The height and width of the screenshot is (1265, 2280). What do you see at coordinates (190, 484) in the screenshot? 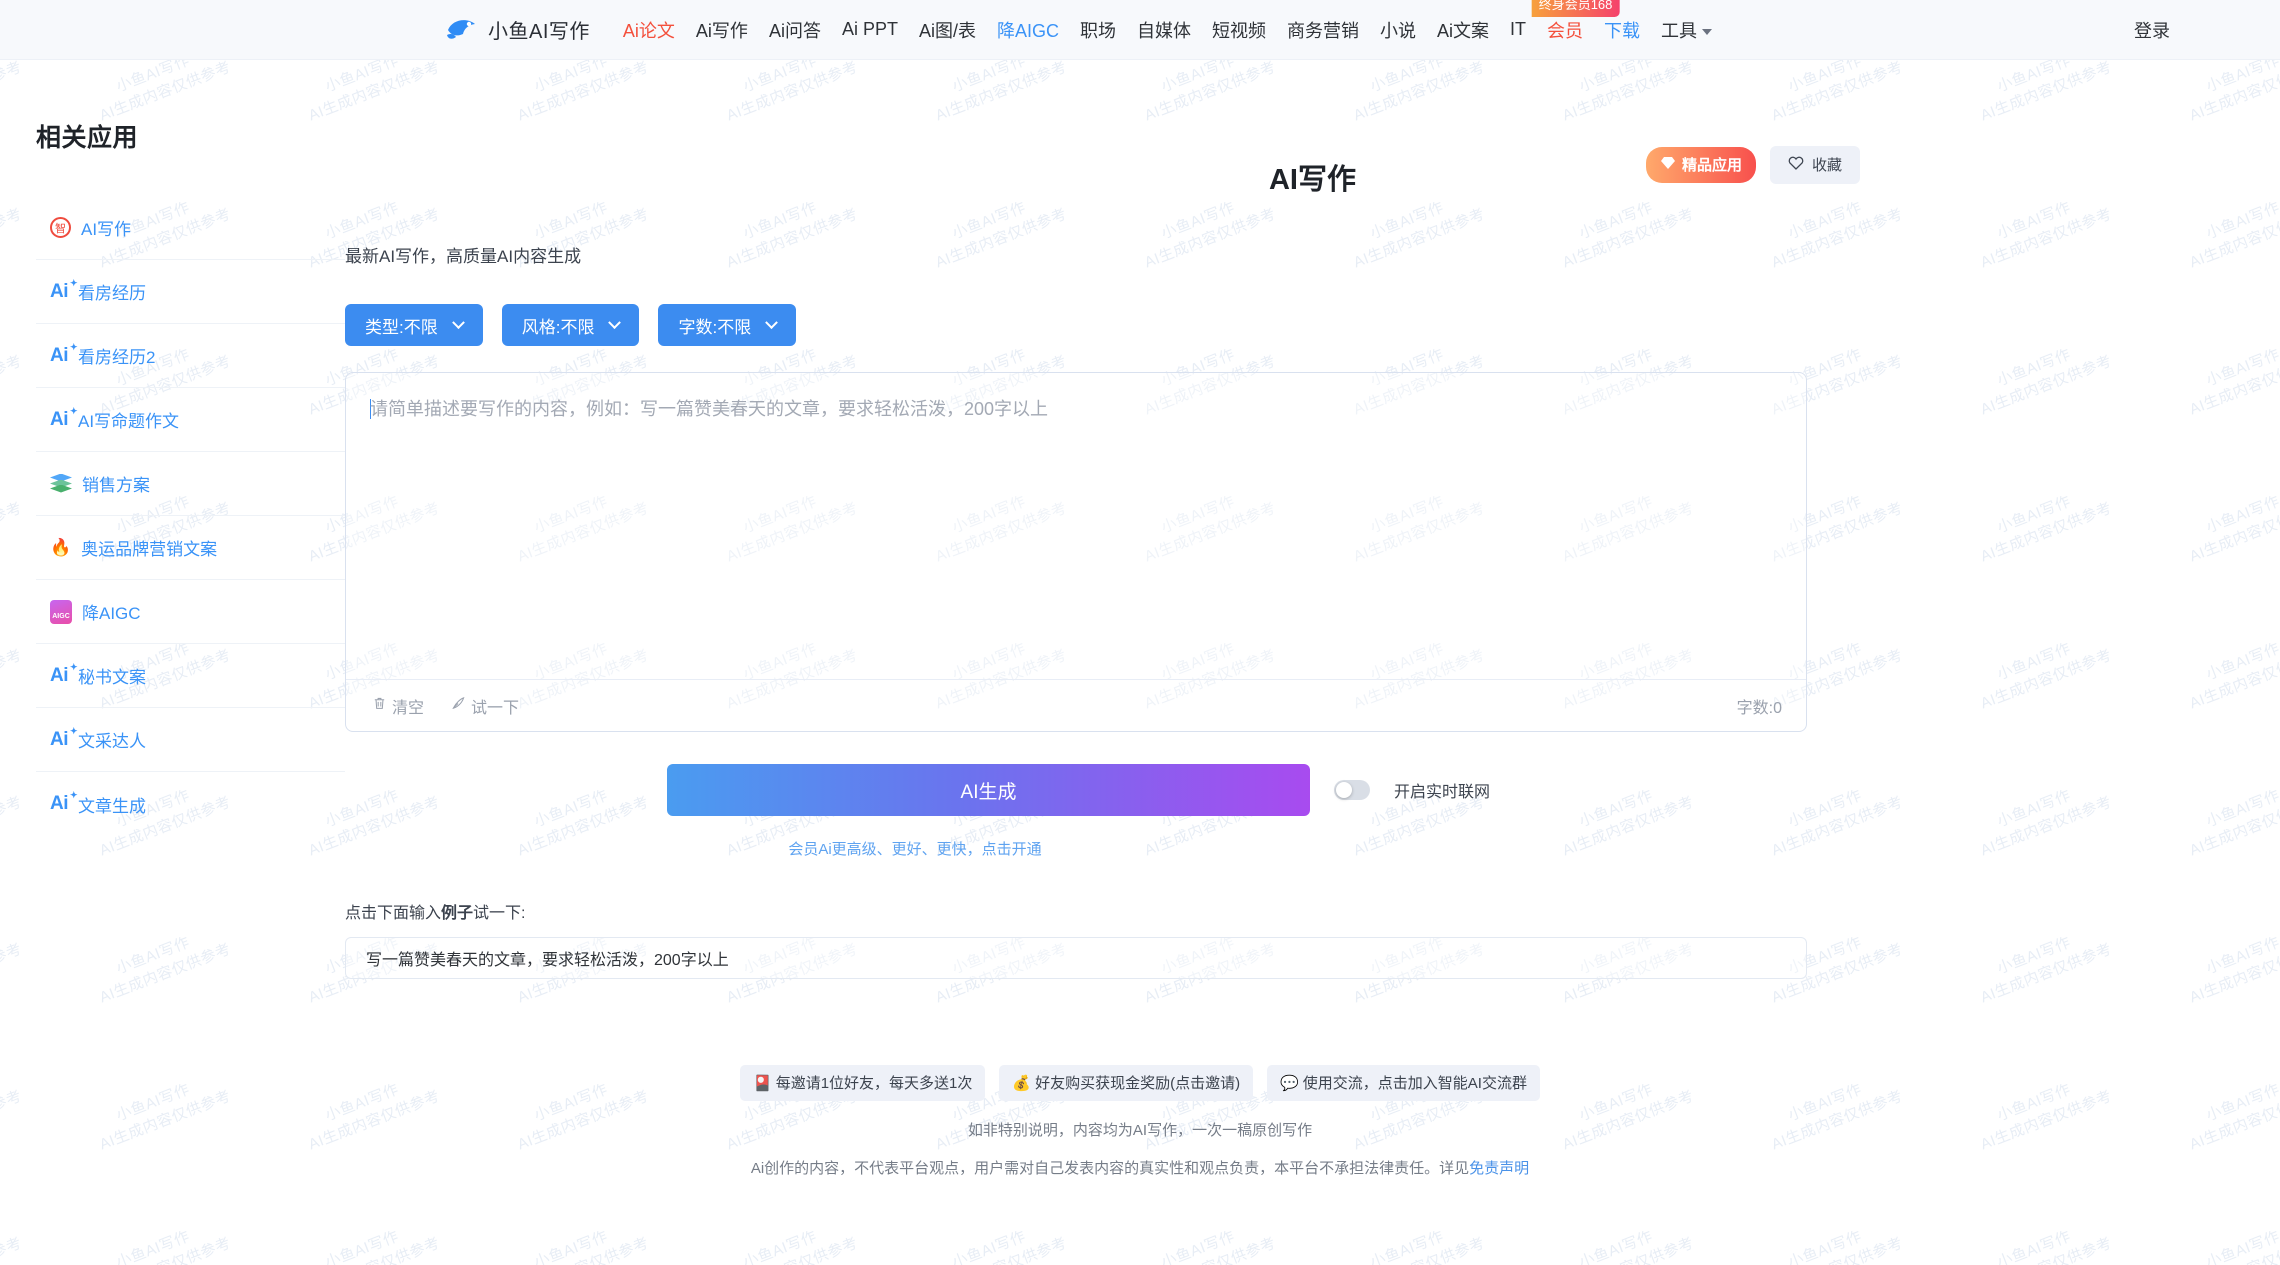
I see `sidebar-item-xiaoshou-fangan: 销售方案` at bounding box center [190, 484].